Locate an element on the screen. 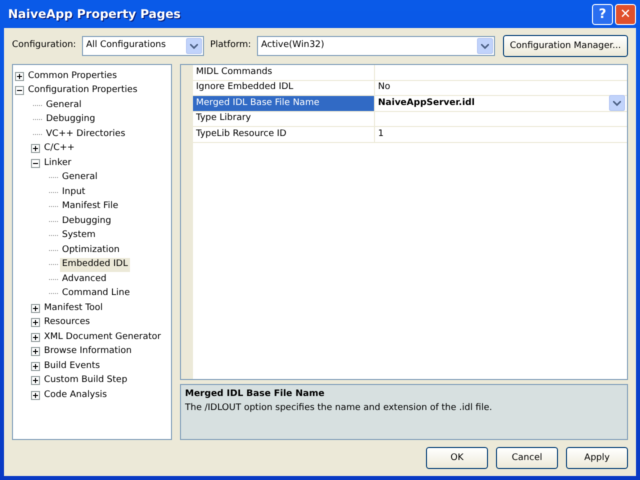 The width and height of the screenshot is (640, 480). tree-item: Configuration Properties is located at coordinates (83, 91).